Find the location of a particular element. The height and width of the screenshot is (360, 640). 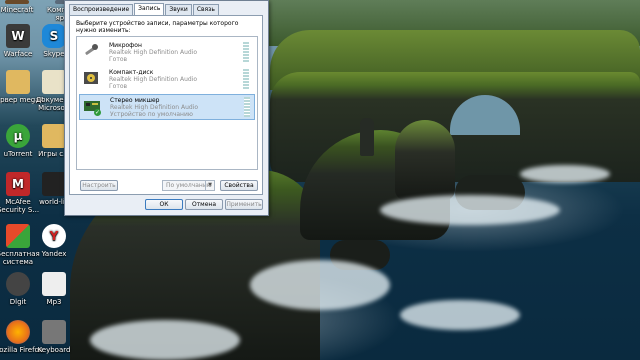

application-icon is located at coordinates (54, 184).